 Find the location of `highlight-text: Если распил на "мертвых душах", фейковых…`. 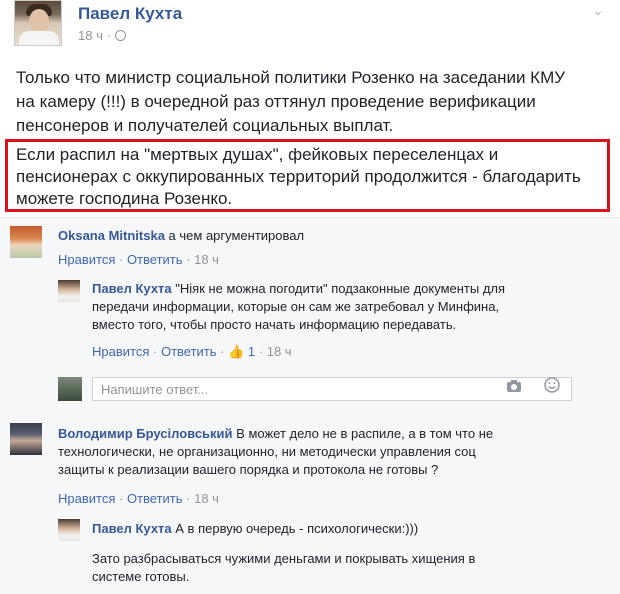

highlight-text: Если распил на "мертвых душах", фейковых… is located at coordinates (314, 177).